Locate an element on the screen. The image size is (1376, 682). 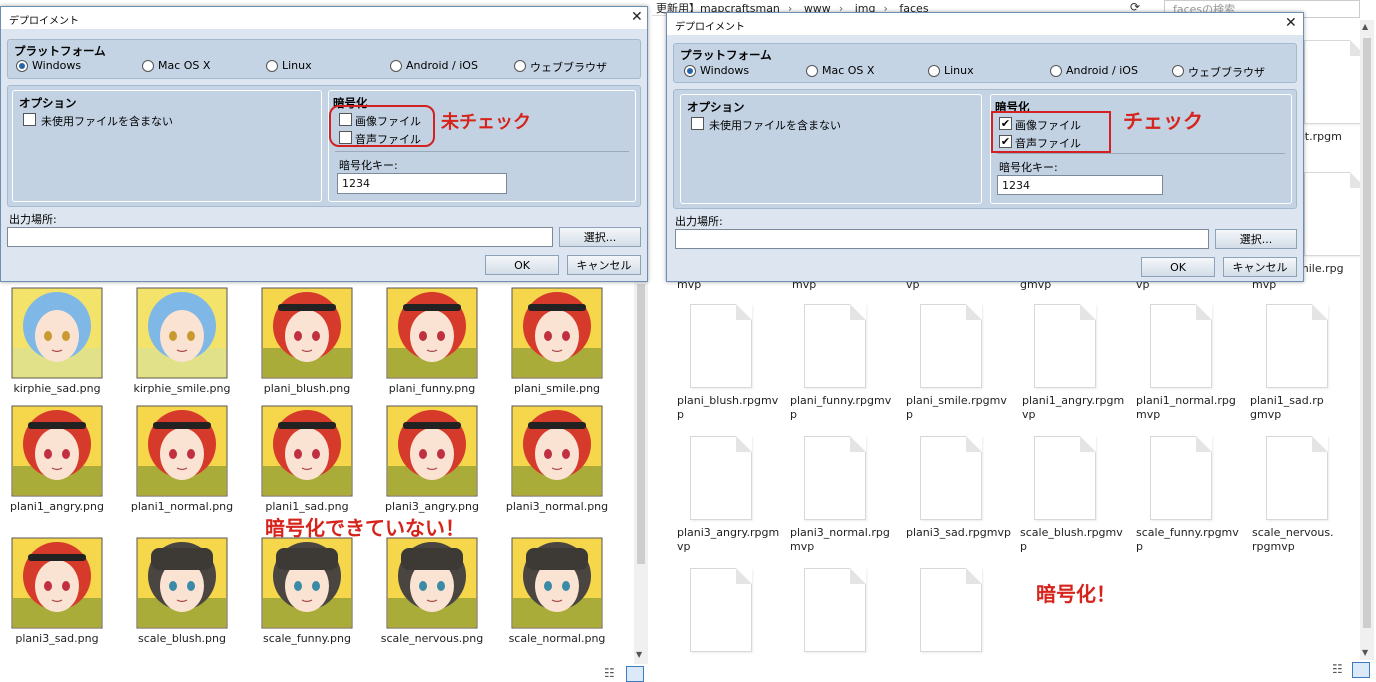
file-name: plani_smile.rpgmvp is located at coordinates (956, 407).